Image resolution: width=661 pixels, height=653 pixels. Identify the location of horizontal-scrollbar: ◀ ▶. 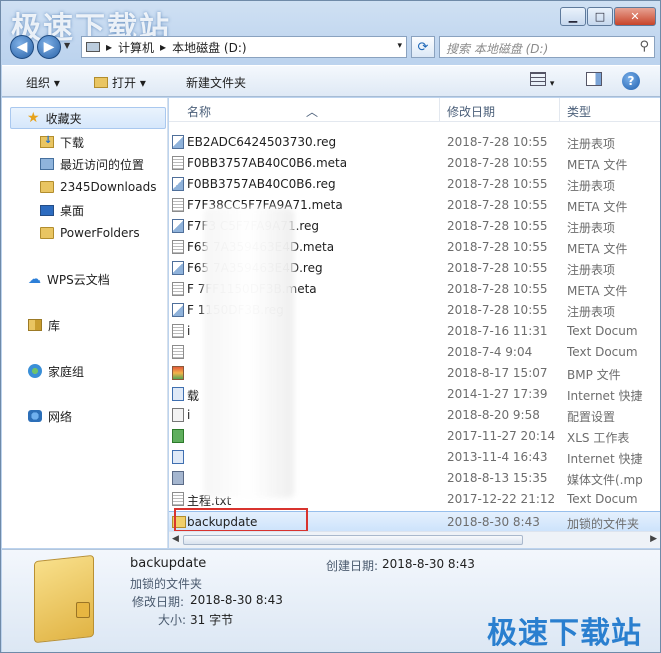
(414, 539).